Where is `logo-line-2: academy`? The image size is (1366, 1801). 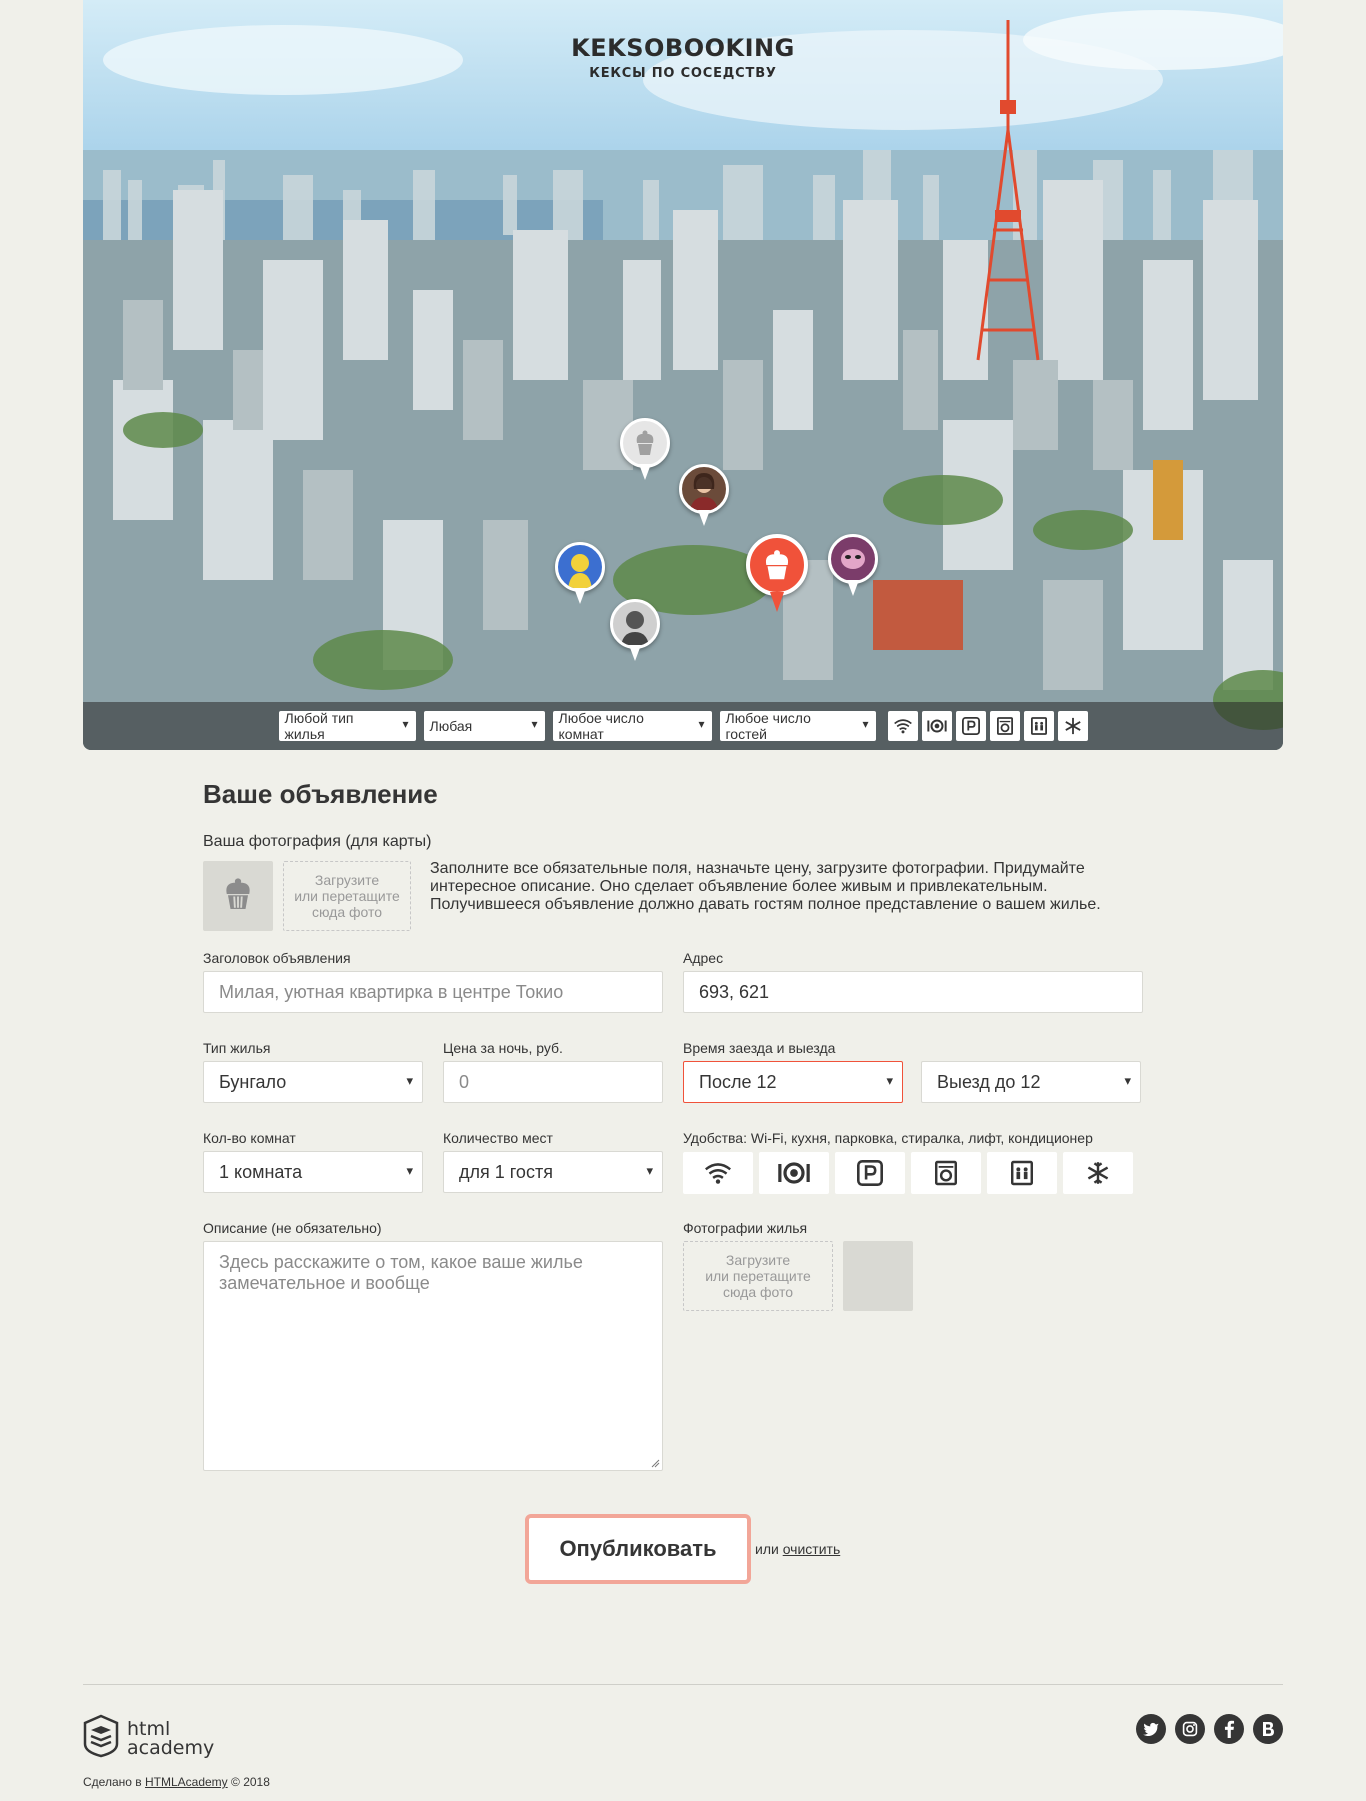
logo-line-2: academy is located at coordinates (171, 1747).